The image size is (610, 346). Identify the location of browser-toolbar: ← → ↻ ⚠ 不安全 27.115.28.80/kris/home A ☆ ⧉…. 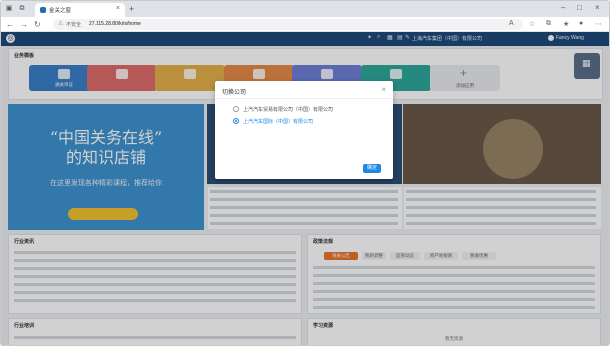
(305, 24).